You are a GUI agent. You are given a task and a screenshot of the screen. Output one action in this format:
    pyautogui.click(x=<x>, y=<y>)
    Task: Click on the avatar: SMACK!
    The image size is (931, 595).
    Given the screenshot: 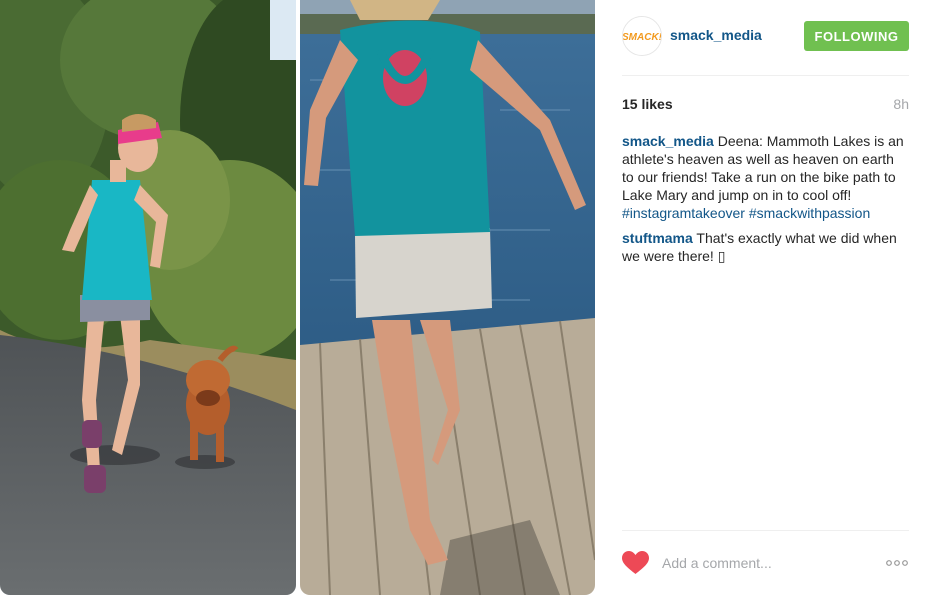 What is the action you would take?
    pyautogui.click(x=642, y=36)
    